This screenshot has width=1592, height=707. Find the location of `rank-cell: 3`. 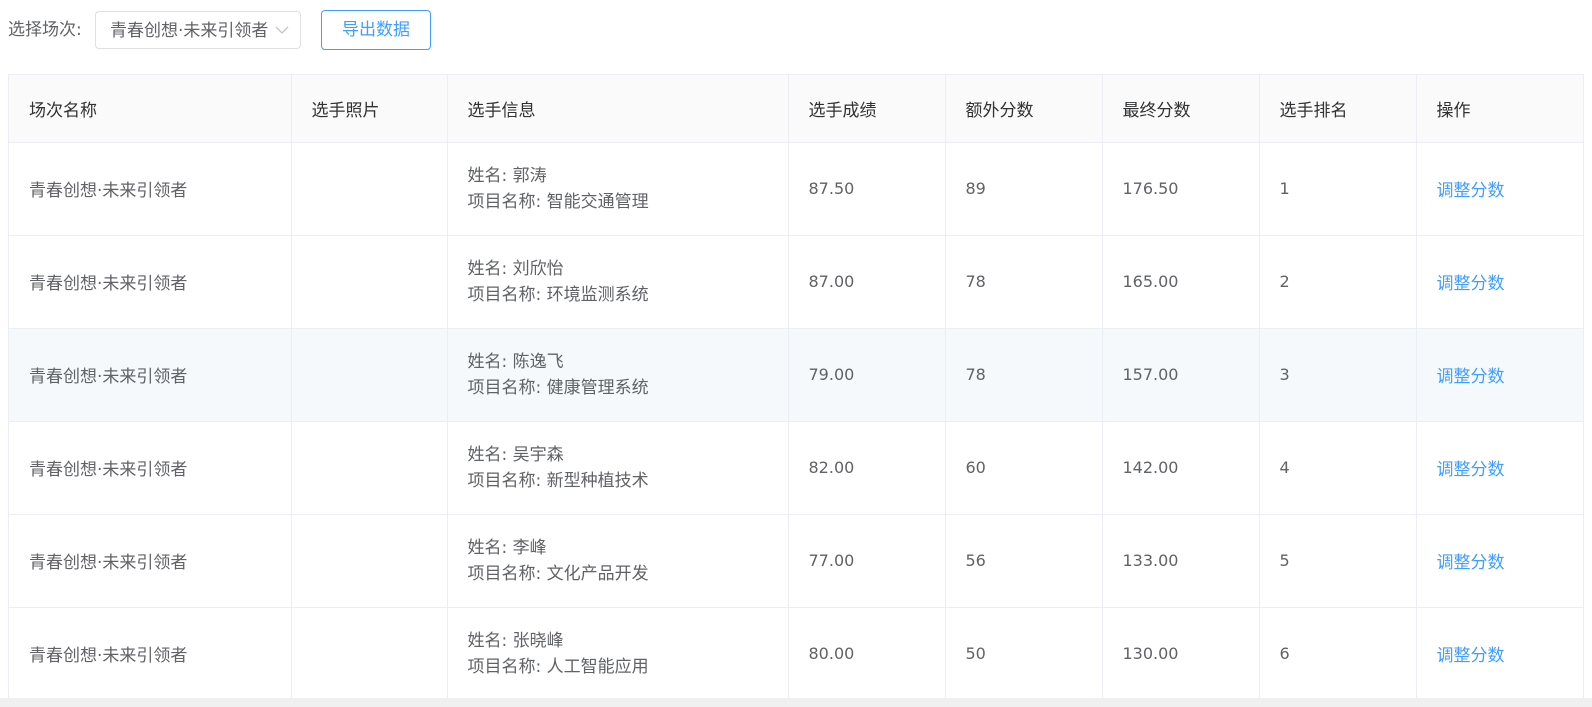

rank-cell: 3 is located at coordinates (1338, 375).